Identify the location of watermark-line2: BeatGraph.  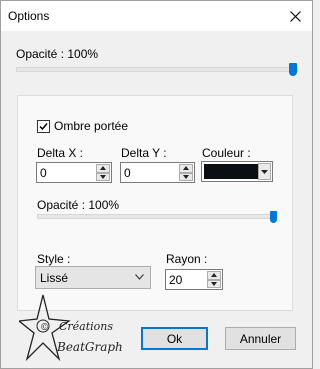
(89, 347).